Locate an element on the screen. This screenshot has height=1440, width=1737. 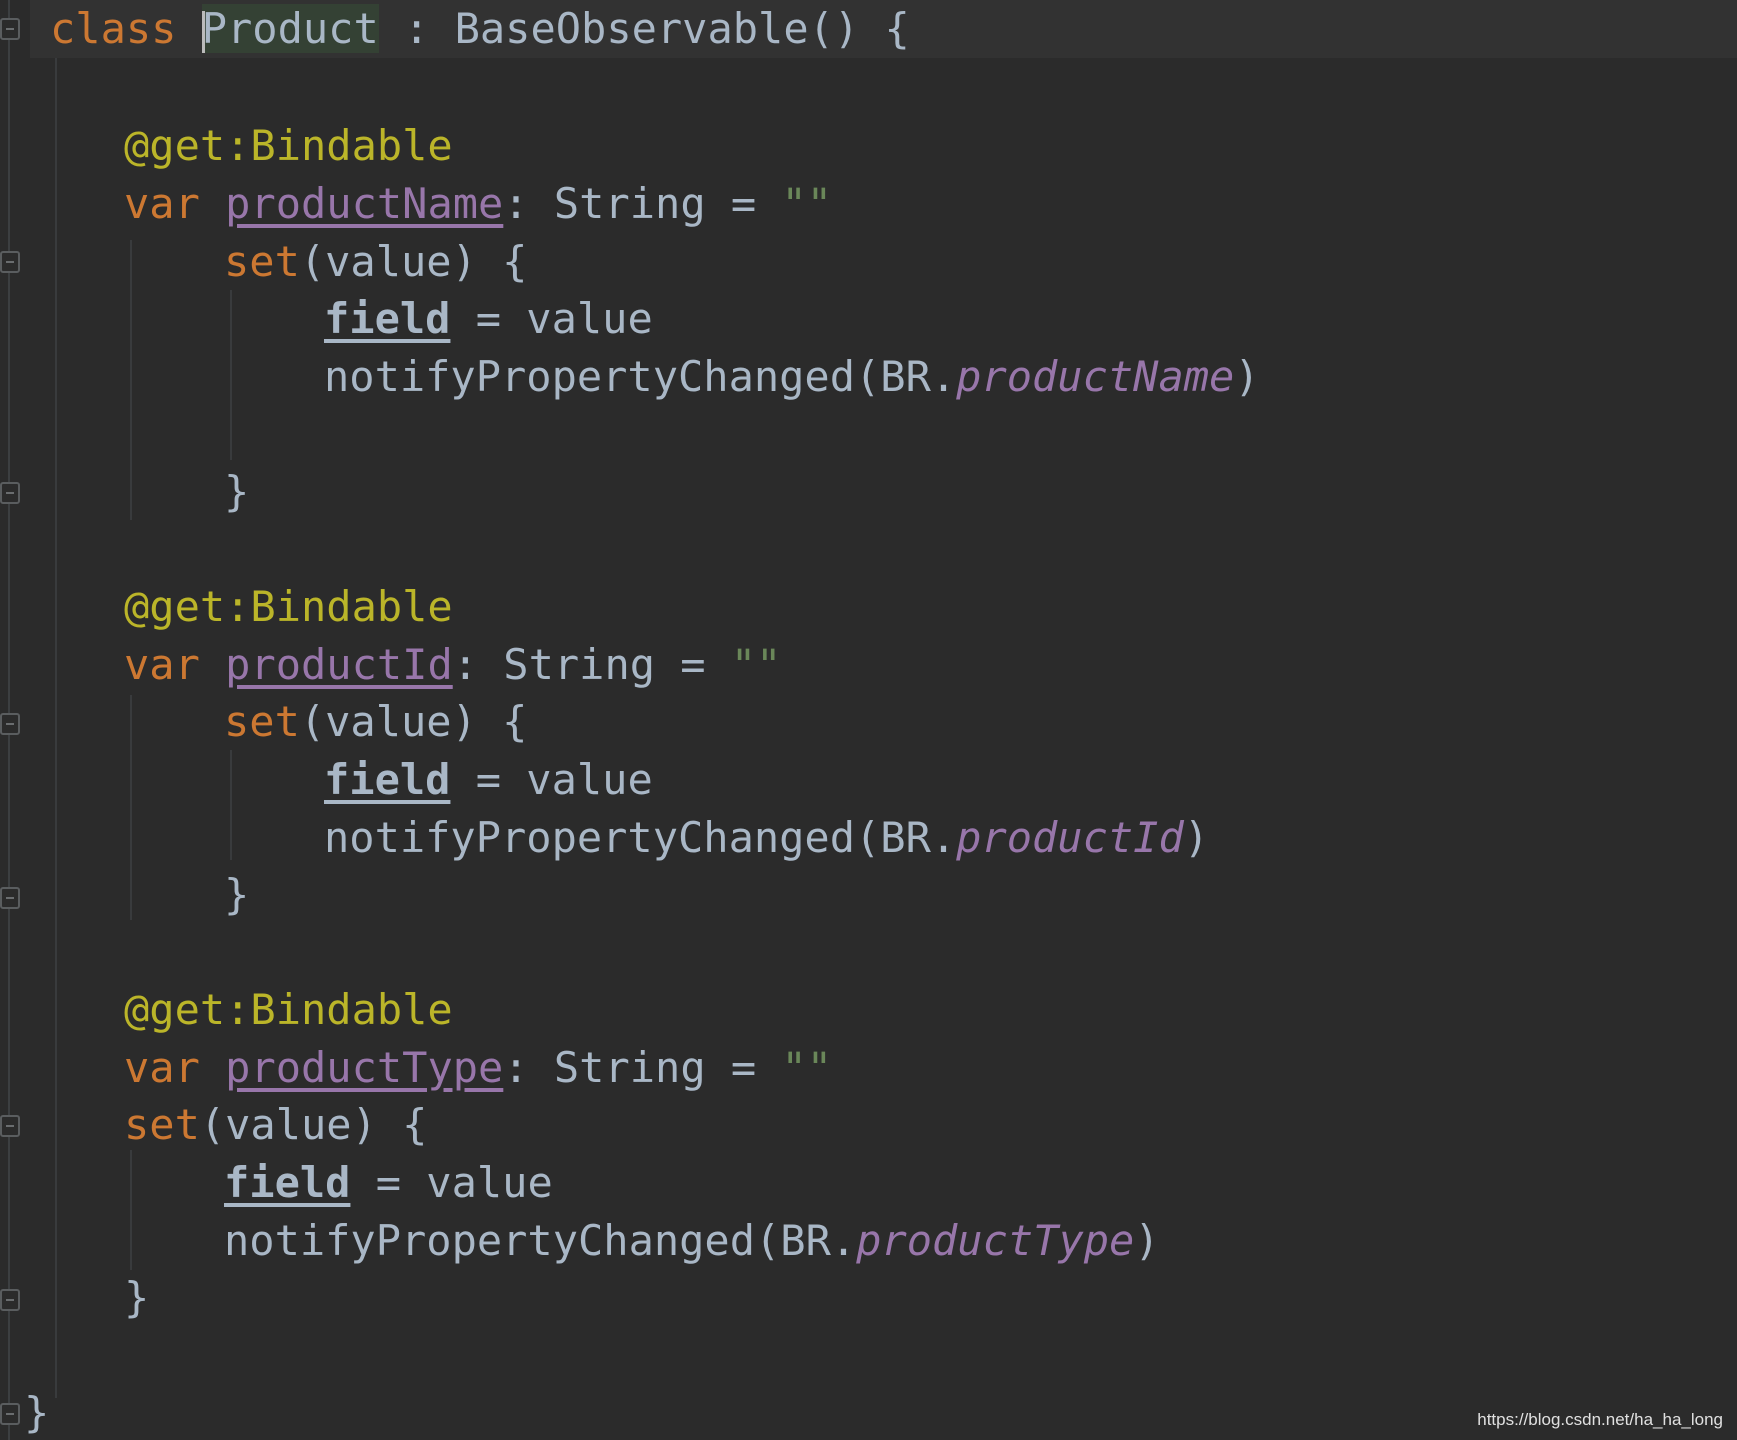
code-line-notify: notifyPropertyChanged(BR.productType) is located at coordinates (692, 1241).